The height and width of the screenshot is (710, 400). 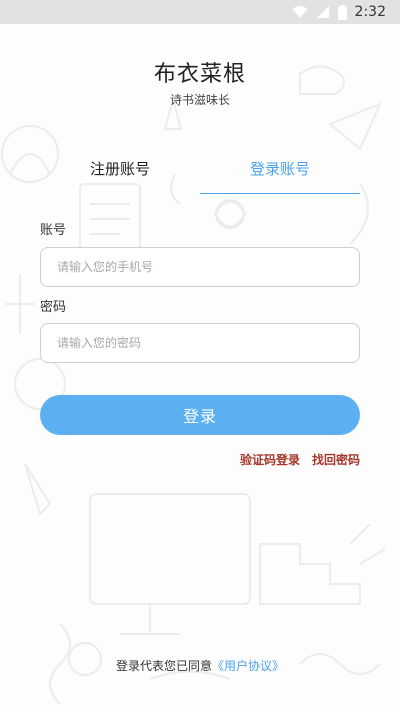 What do you see at coordinates (270, 459) in the screenshot?
I see `sms-code-login-link: 验证码登录` at bounding box center [270, 459].